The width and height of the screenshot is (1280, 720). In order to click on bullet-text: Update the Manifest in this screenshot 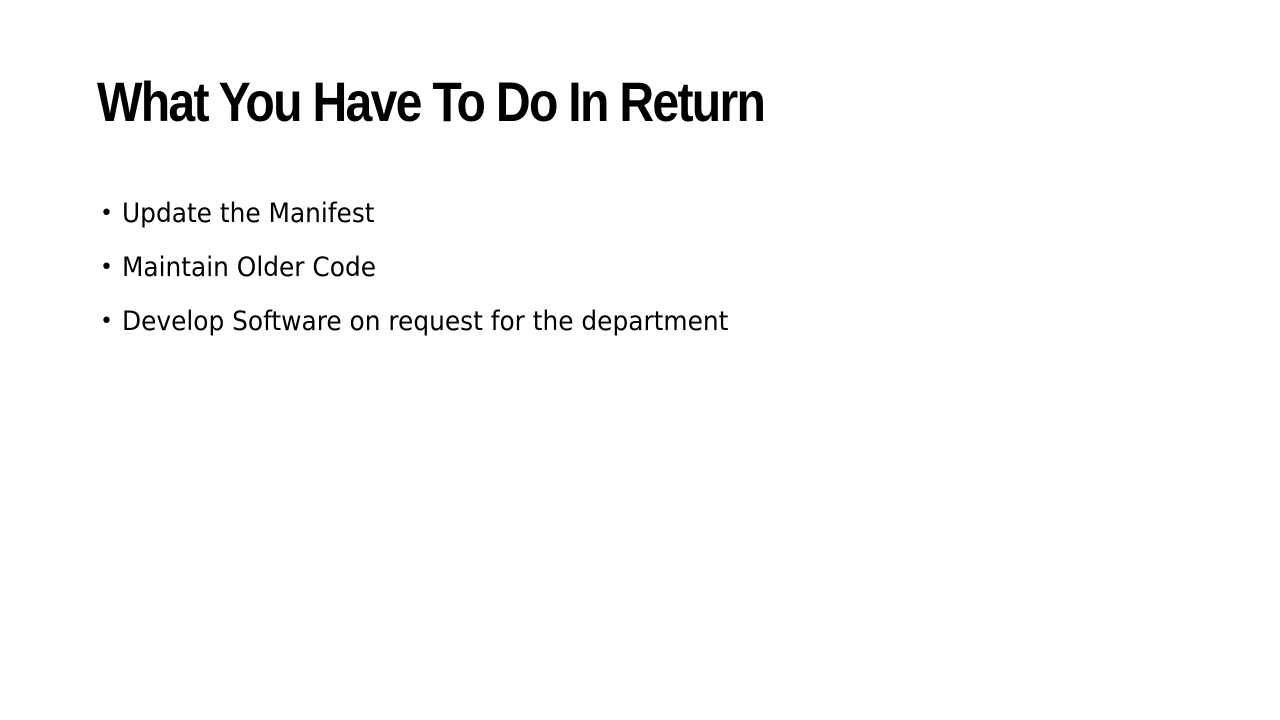, I will do `click(248, 213)`.